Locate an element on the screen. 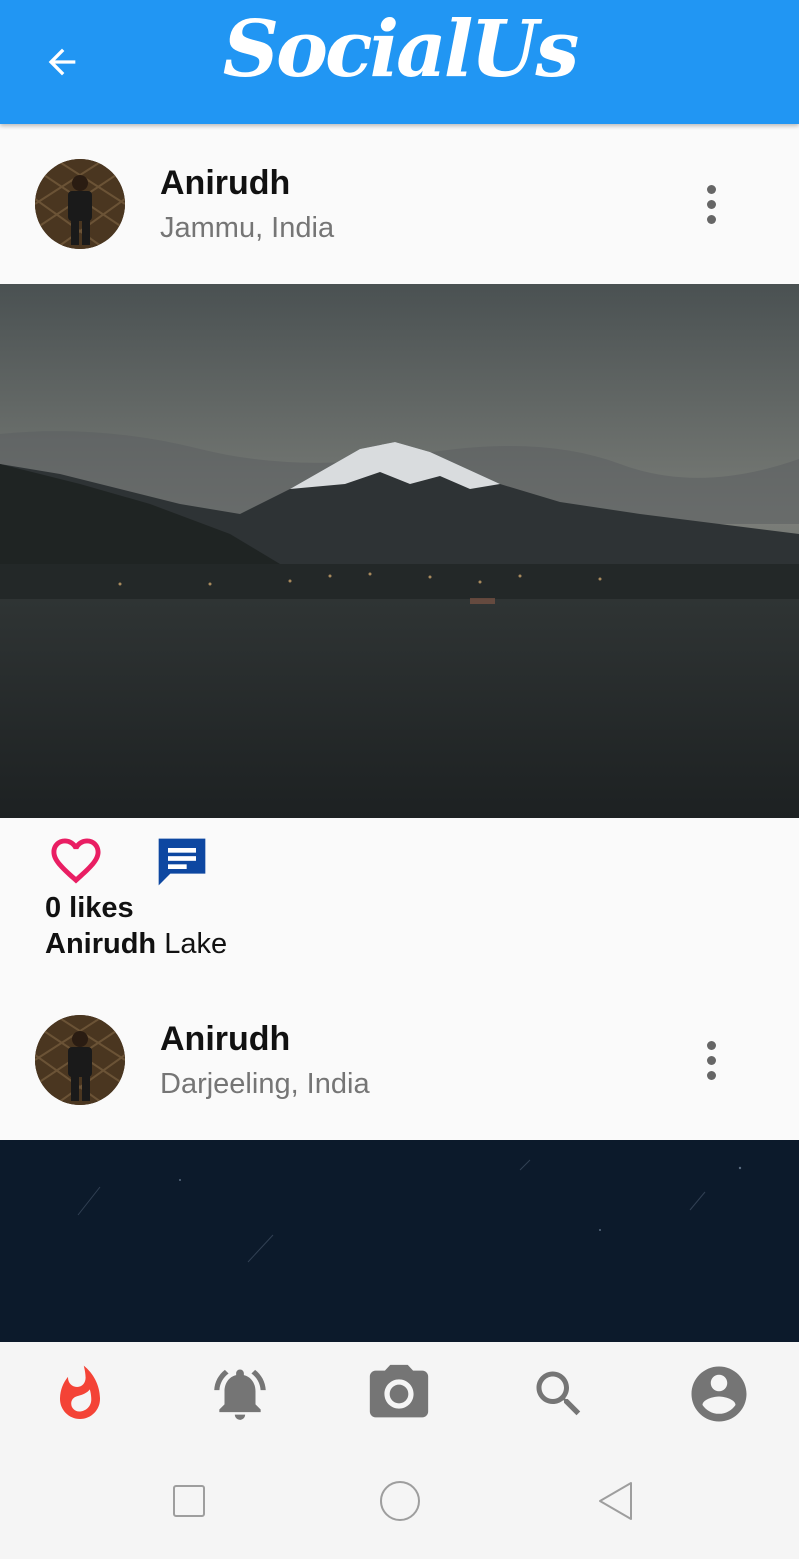 The width and height of the screenshot is (799, 1559). search-icon is located at coordinates (558, 1393).